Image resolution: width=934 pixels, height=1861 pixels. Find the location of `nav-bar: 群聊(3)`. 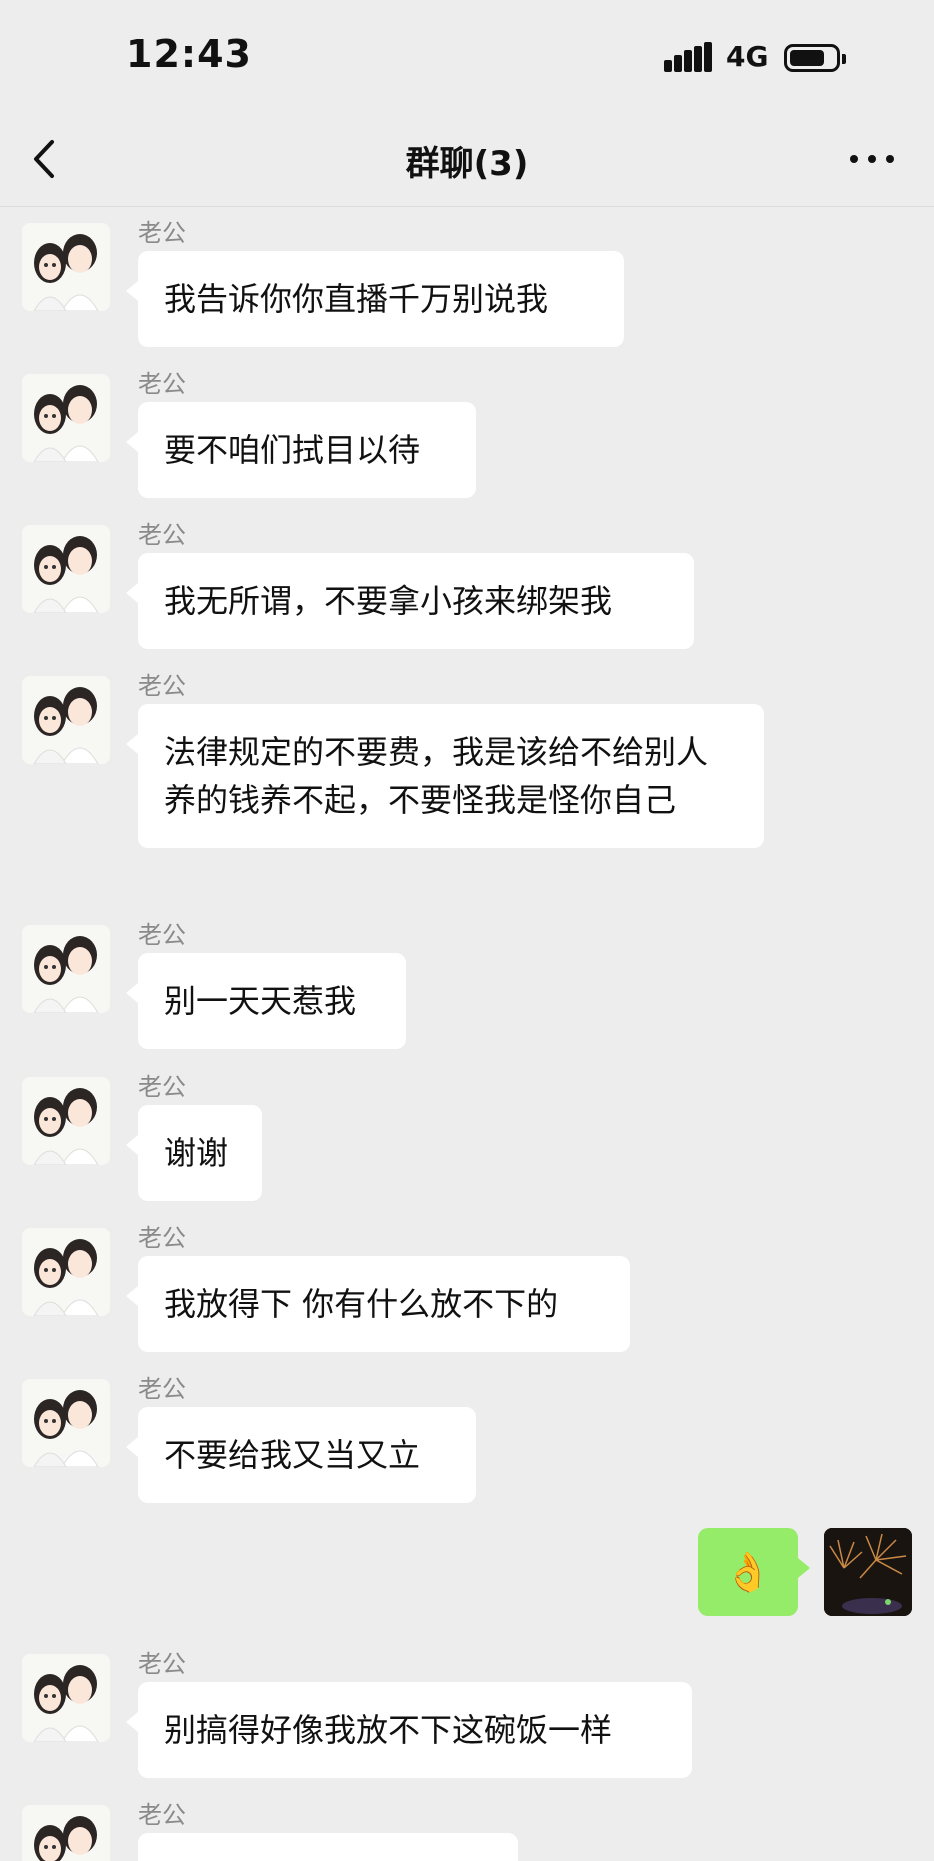

nav-bar: 群聊(3) is located at coordinates (467, 159).